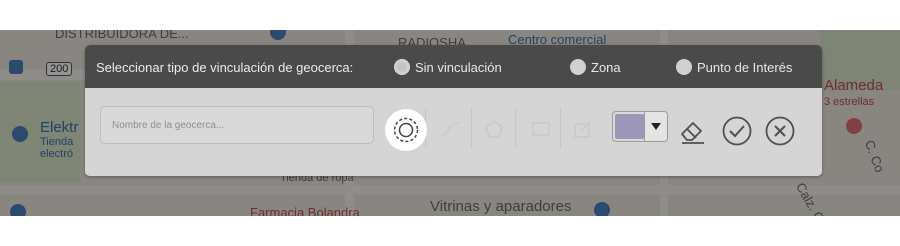  I want to click on polygon-tool-button, so click(494, 129).